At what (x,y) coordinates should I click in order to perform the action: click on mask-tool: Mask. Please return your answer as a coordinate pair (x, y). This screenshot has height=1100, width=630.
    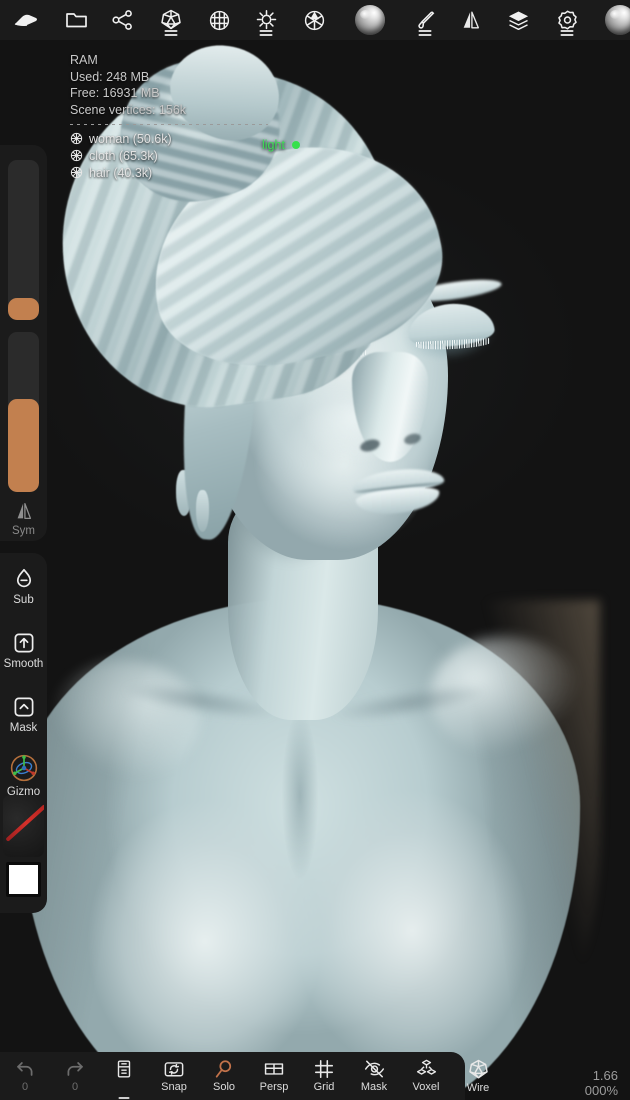
    Looking at the image, I should click on (23, 714).